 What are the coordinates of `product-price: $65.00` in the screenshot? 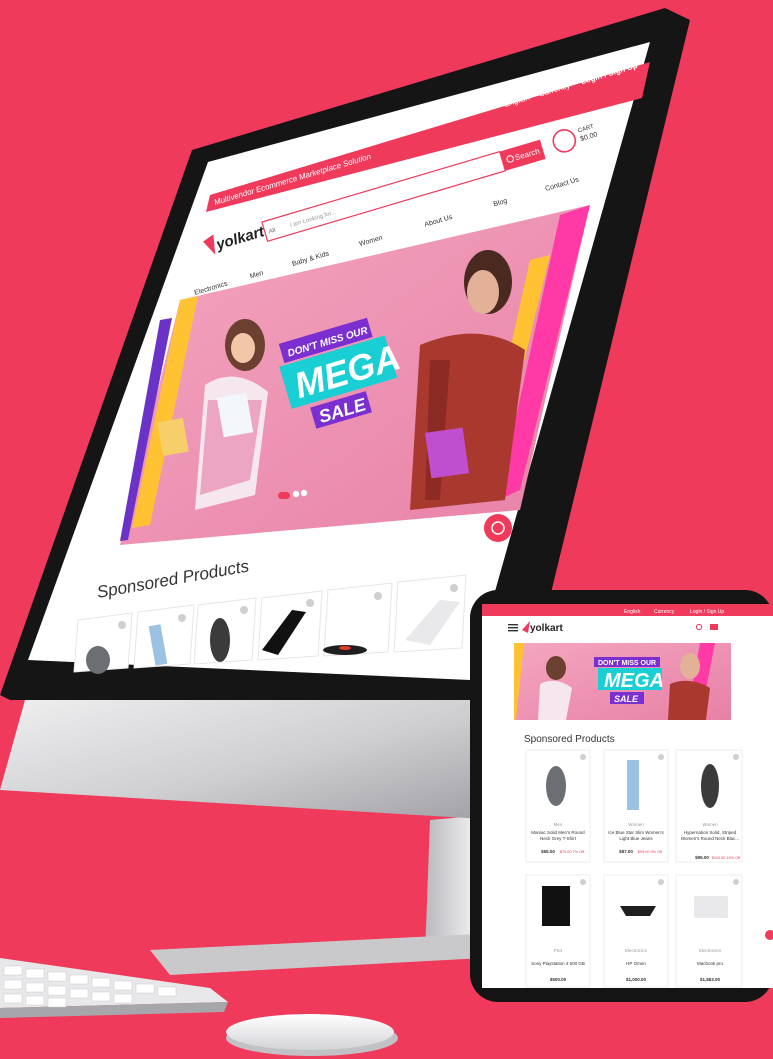 It's located at (548, 851).